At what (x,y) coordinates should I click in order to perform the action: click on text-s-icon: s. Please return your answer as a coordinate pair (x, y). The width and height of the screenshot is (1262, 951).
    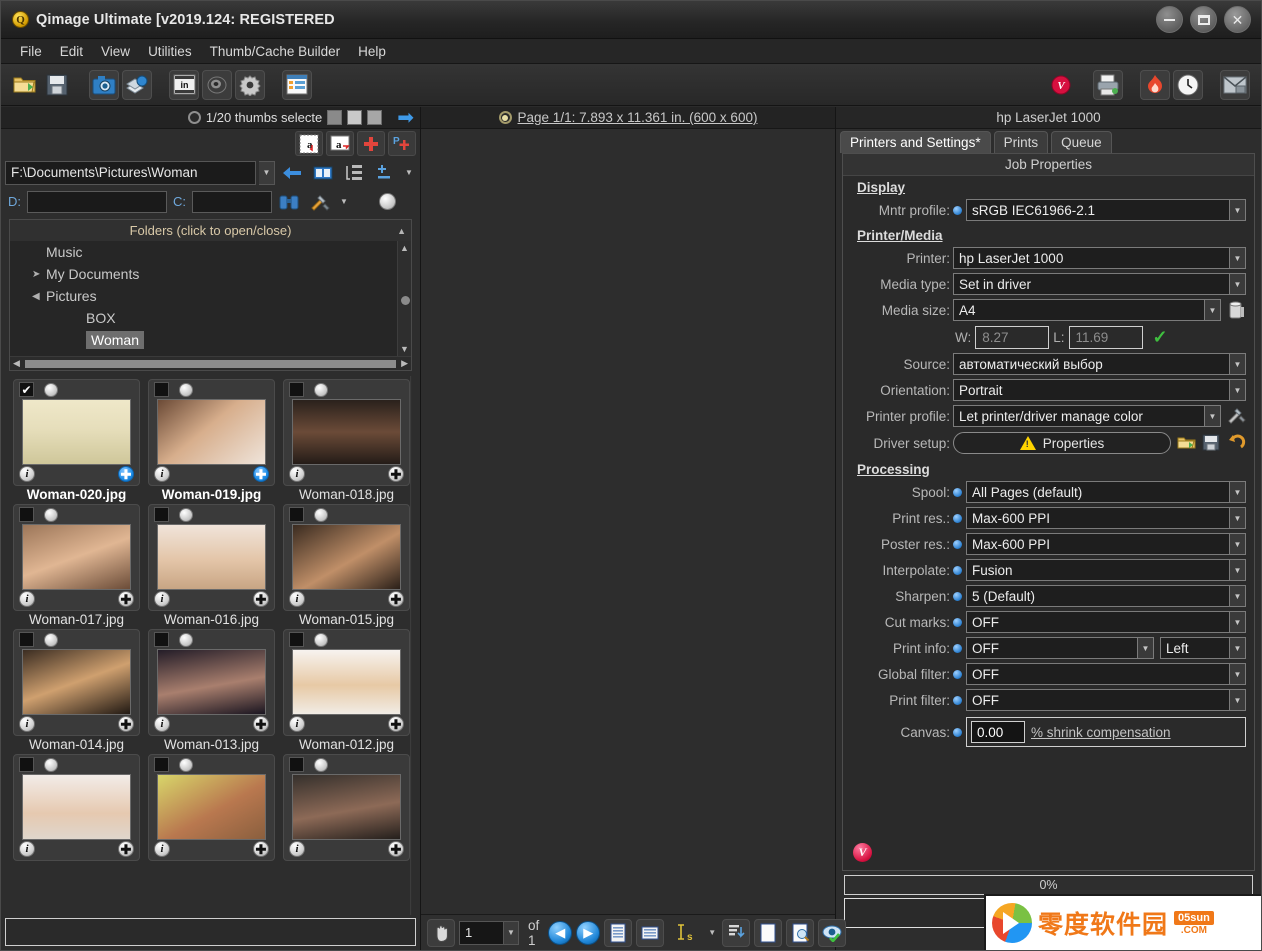
    Looking at the image, I should click on (685, 933).